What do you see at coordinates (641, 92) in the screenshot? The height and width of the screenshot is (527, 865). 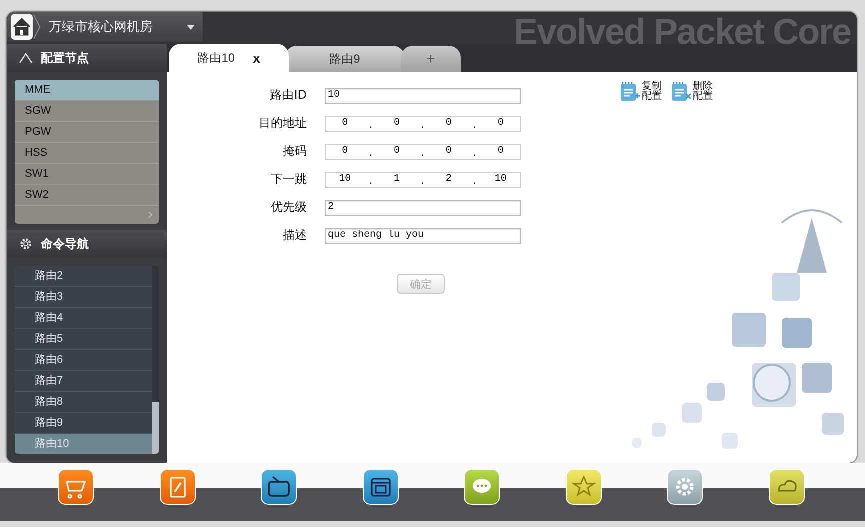 I see `copy-config-button: 复制配置` at bounding box center [641, 92].